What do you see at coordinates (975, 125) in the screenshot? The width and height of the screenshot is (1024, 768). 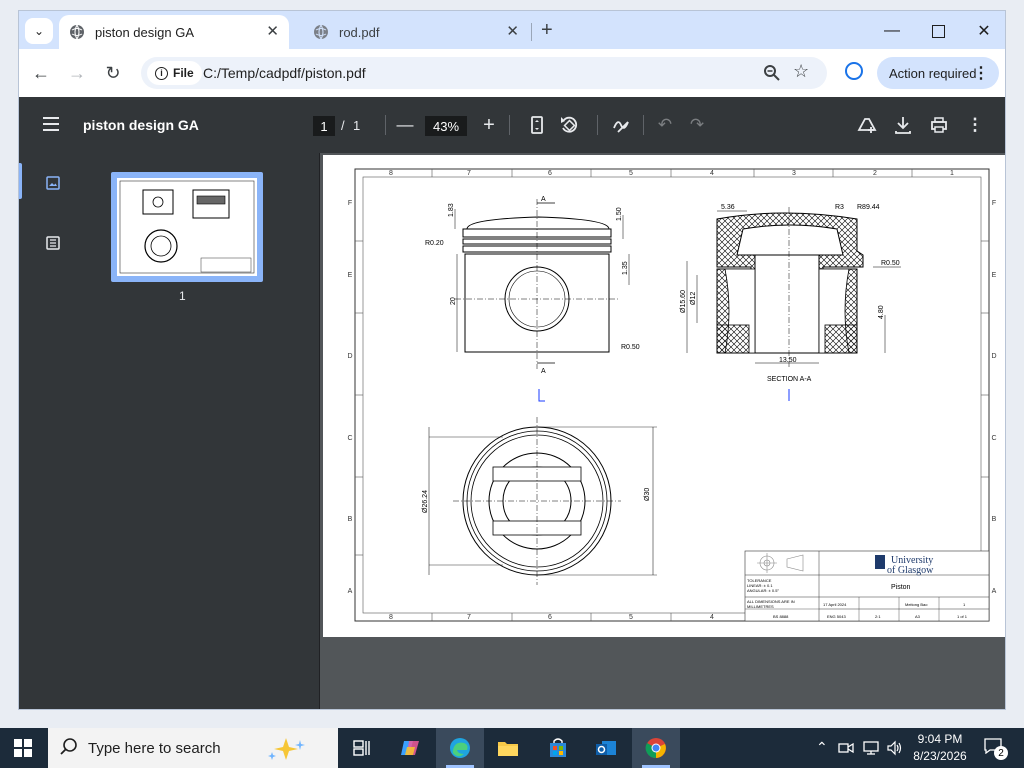 I see `pdf-more-icon: ⋮` at bounding box center [975, 125].